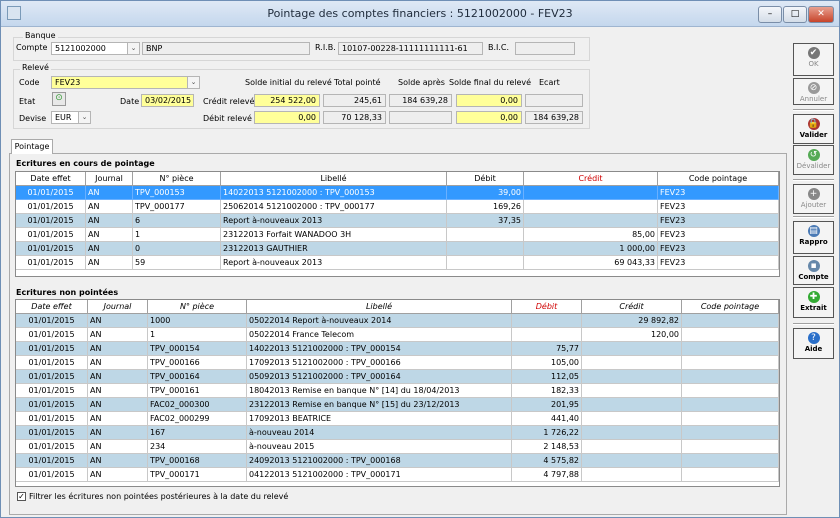 Image resolution: width=840 pixels, height=518 pixels. Describe the element at coordinates (177, 207) in the screenshot. I see `table-cell: TPV_000177` at that location.